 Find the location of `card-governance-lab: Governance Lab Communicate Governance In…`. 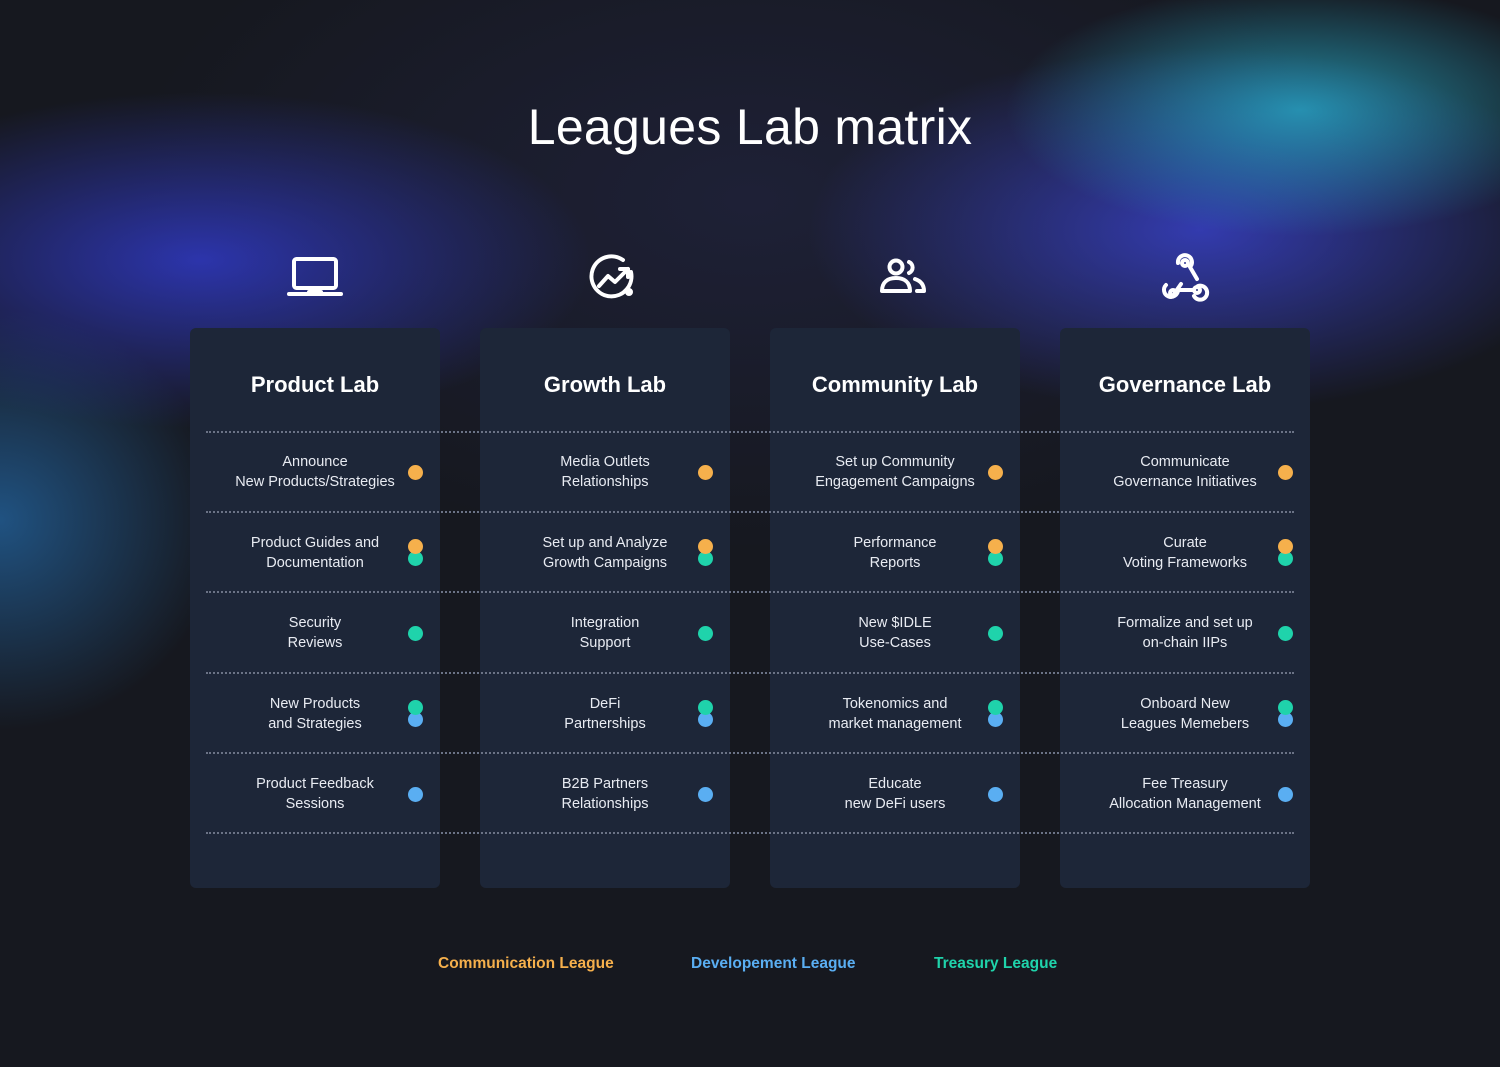

card-governance-lab: Governance Lab Communicate Governance In… is located at coordinates (1185, 608).